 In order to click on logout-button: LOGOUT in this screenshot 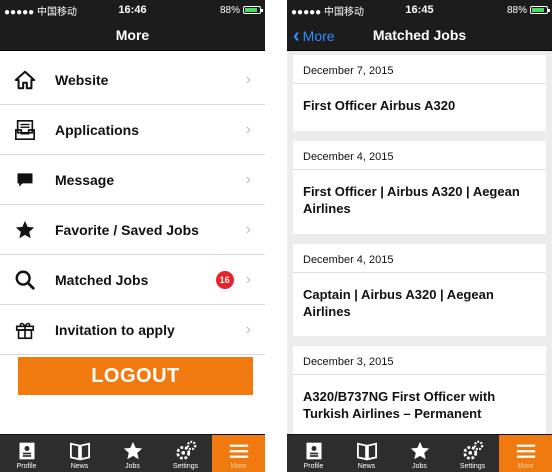, I will do `click(135, 376)`.